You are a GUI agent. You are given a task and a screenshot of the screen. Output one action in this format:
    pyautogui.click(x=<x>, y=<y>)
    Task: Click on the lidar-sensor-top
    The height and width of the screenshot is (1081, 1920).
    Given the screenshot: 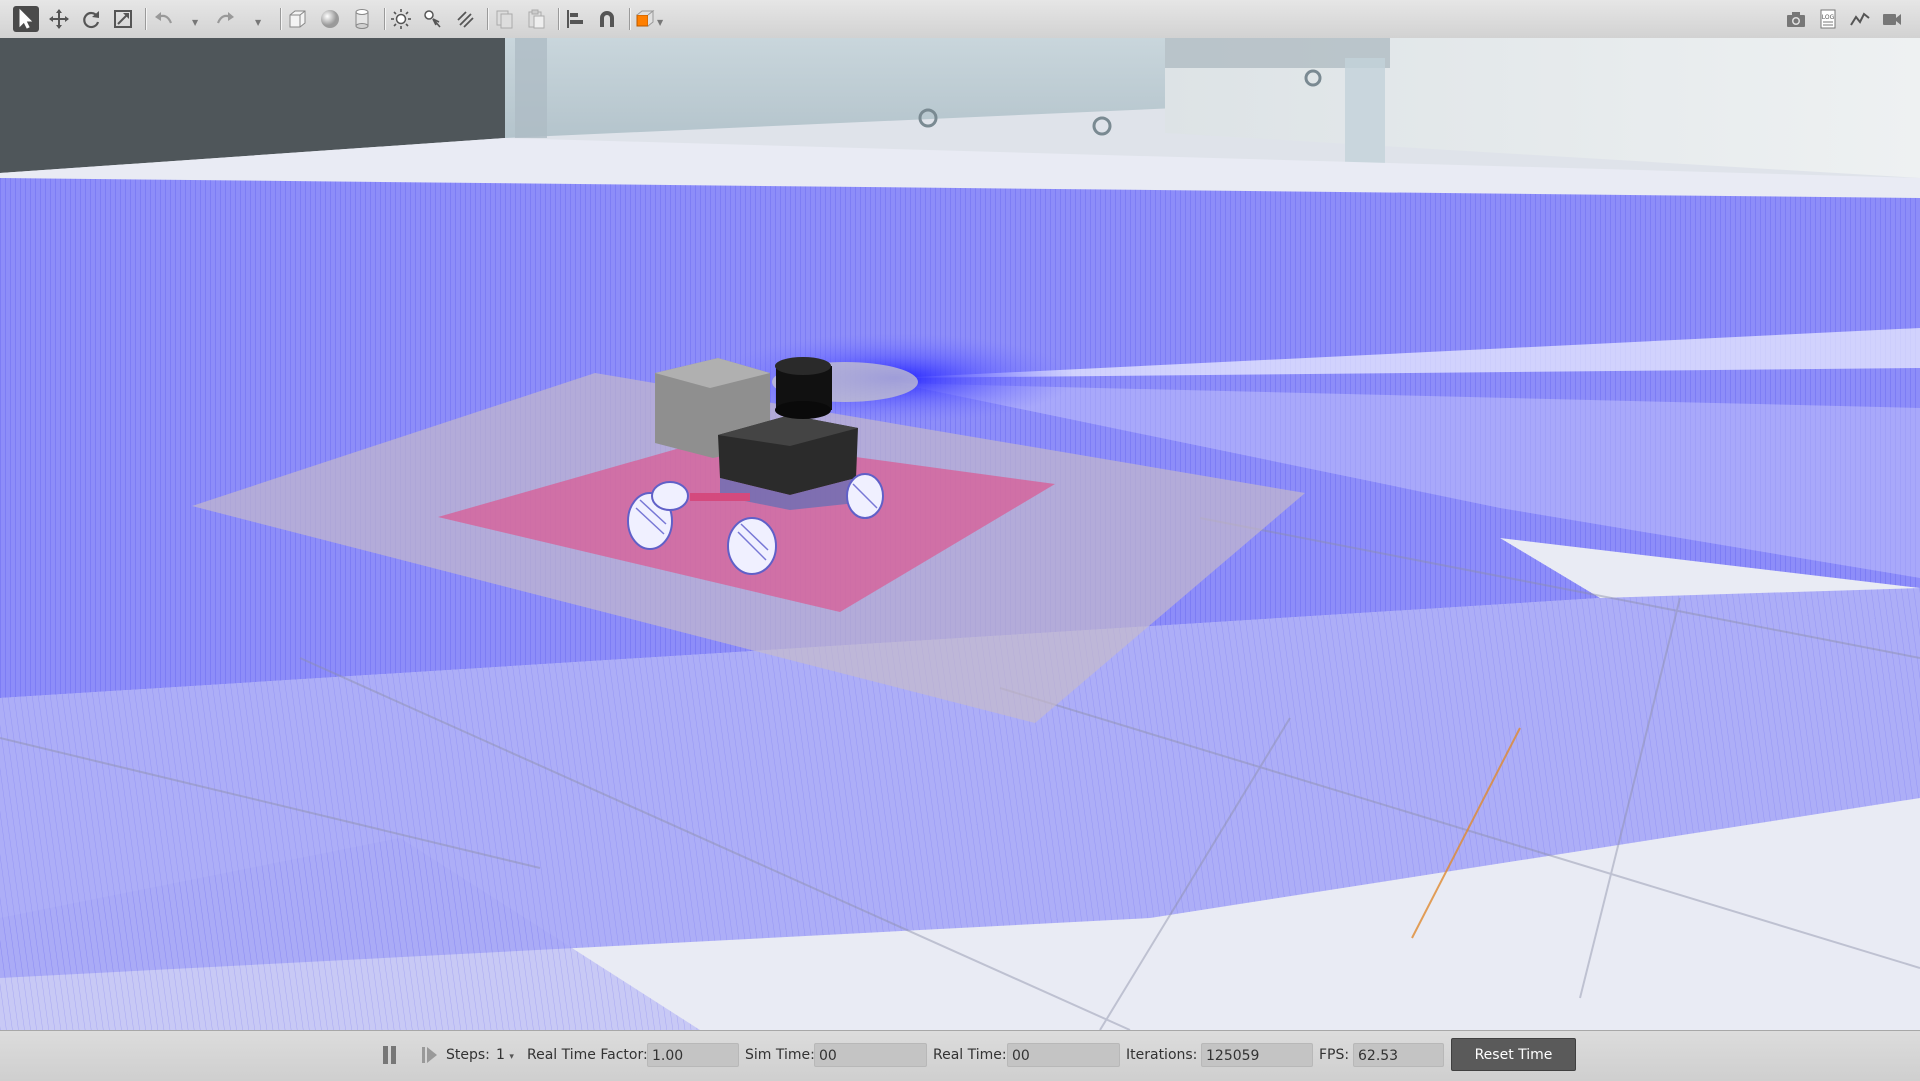 What is the action you would take?
    pyautogui.click(x=803, y=366)
    